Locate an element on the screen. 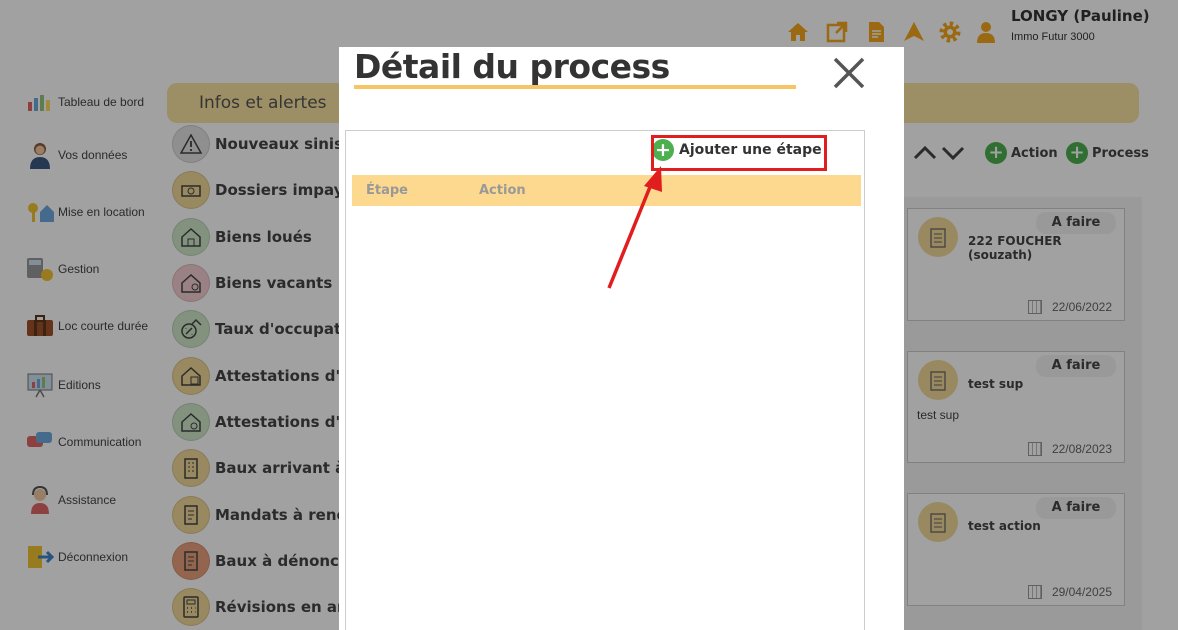 The height and width of the screenshot is (630, 1178). title-underline is located at coordinates (575, 87).